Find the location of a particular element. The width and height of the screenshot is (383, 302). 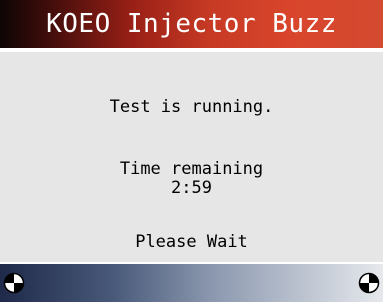

test-status-text: Test is running. is located at coordinates (191, 107).